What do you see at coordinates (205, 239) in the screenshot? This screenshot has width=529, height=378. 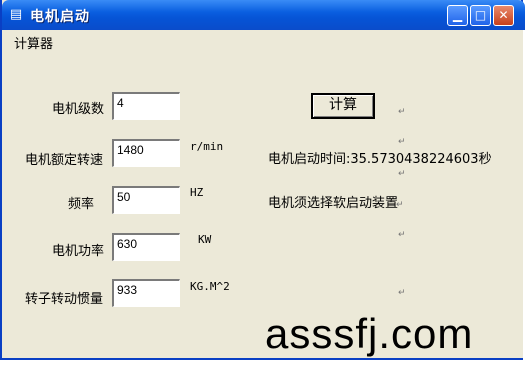 I see `motor-power-unit: KW` at bounding box center [205, 239].